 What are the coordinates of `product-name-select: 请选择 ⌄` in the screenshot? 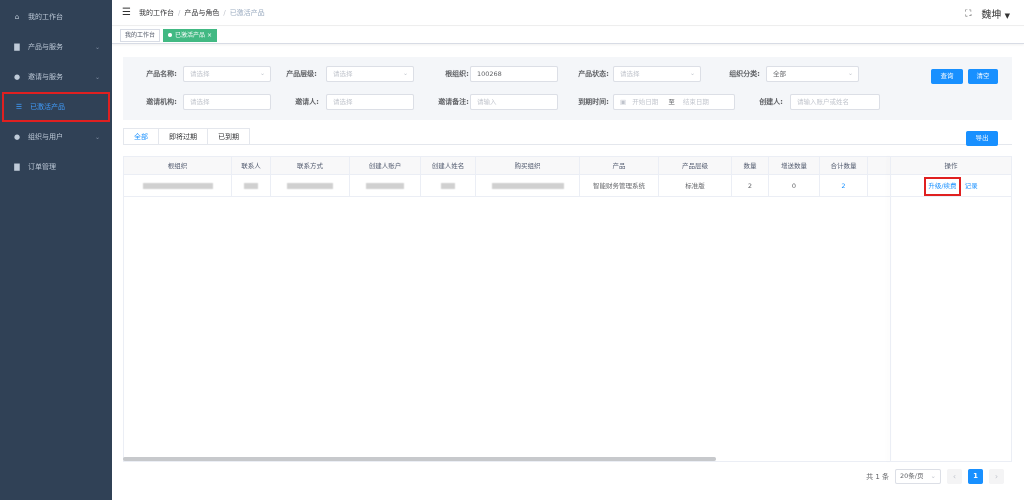 It's located at (227, 74).